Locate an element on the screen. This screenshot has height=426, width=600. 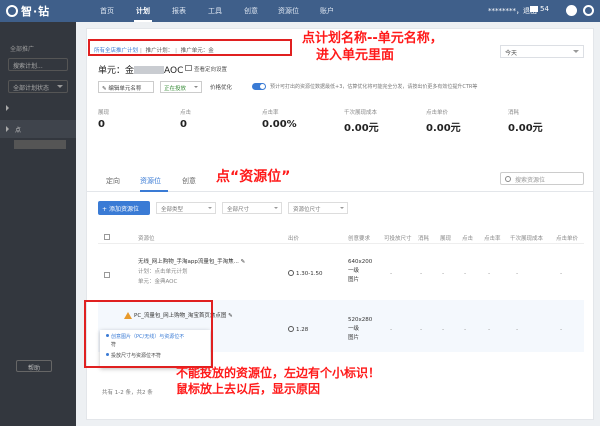
search-icon is located at coordinates (508, 179).